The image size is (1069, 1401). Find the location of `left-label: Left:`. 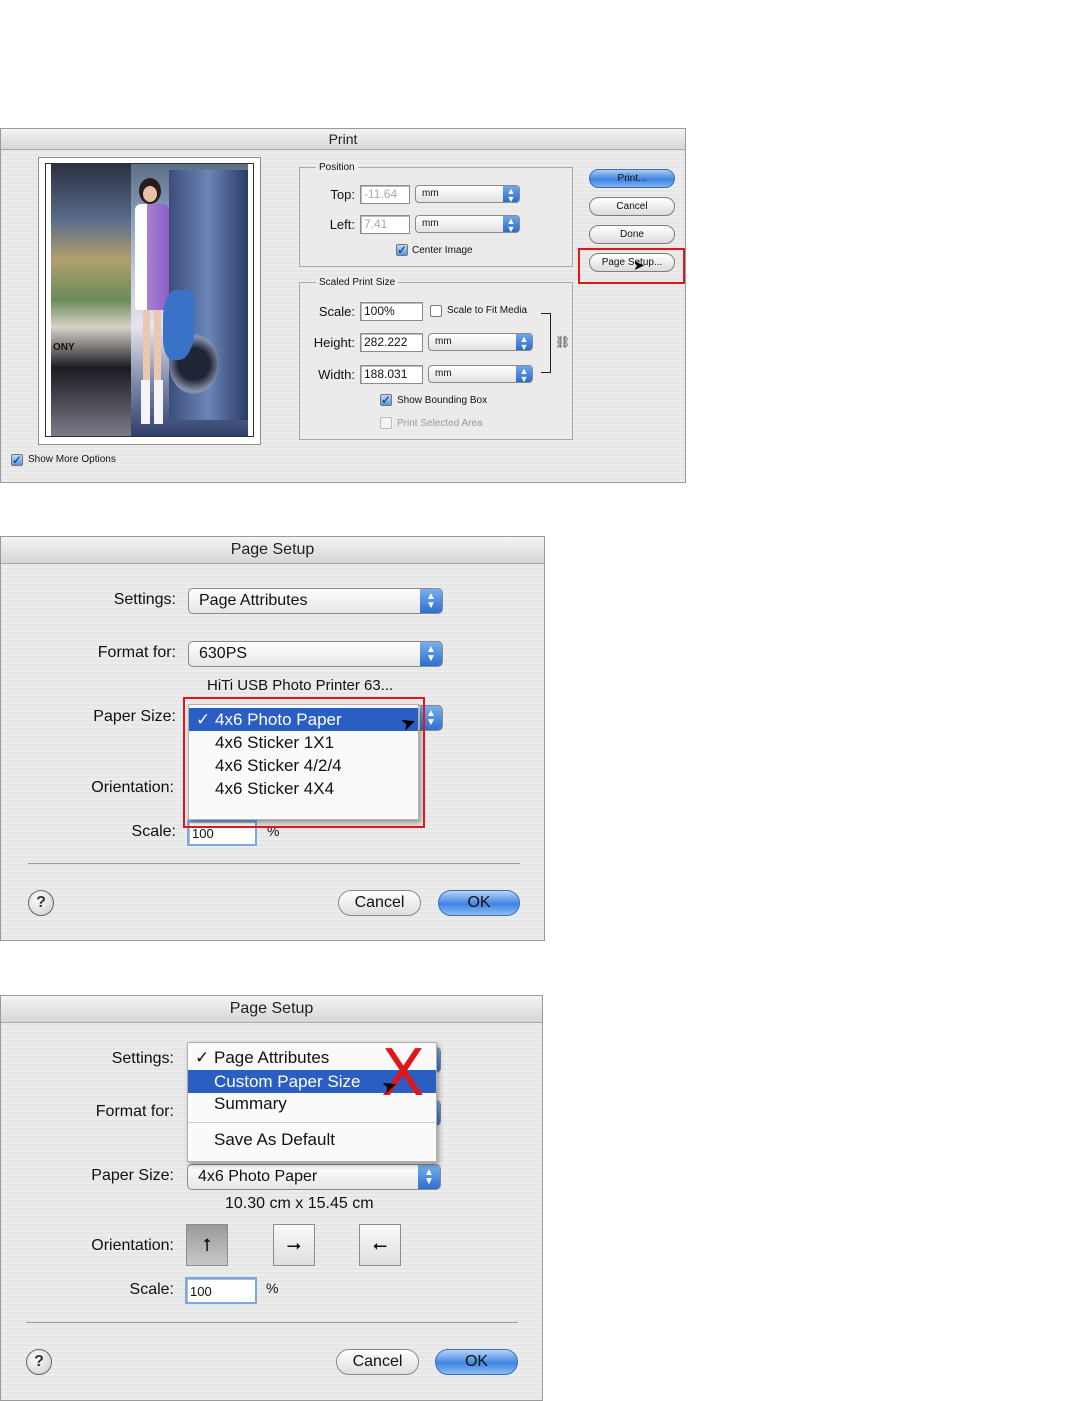

left-label: Left: is located at coordinates (342, 224).